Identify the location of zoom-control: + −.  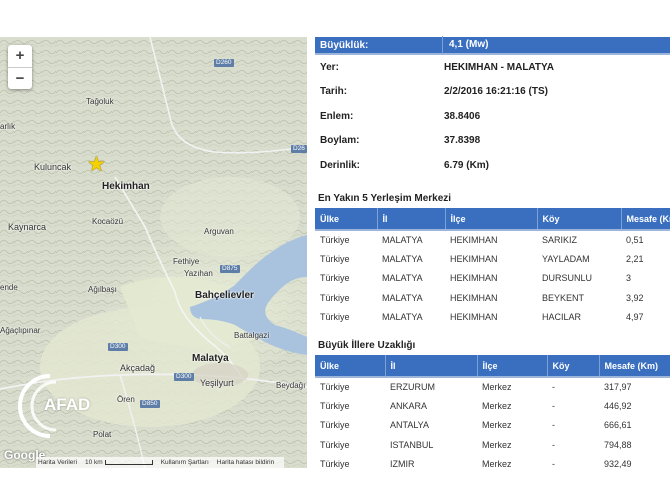
(20, 67).